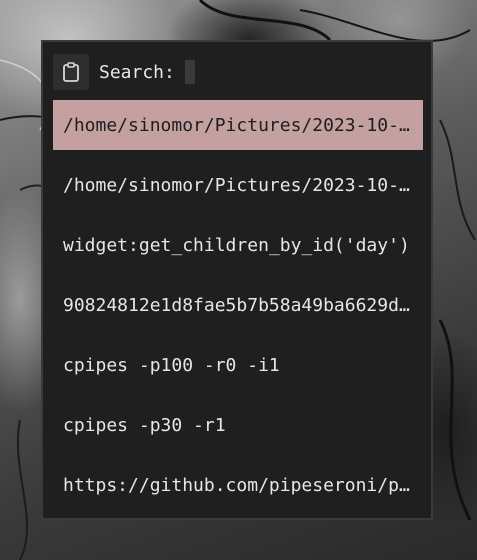 The image size is (477, 560). I want to click on result-item: https://github.com/pipeseroni/pipes.sh, so click(238, 485).